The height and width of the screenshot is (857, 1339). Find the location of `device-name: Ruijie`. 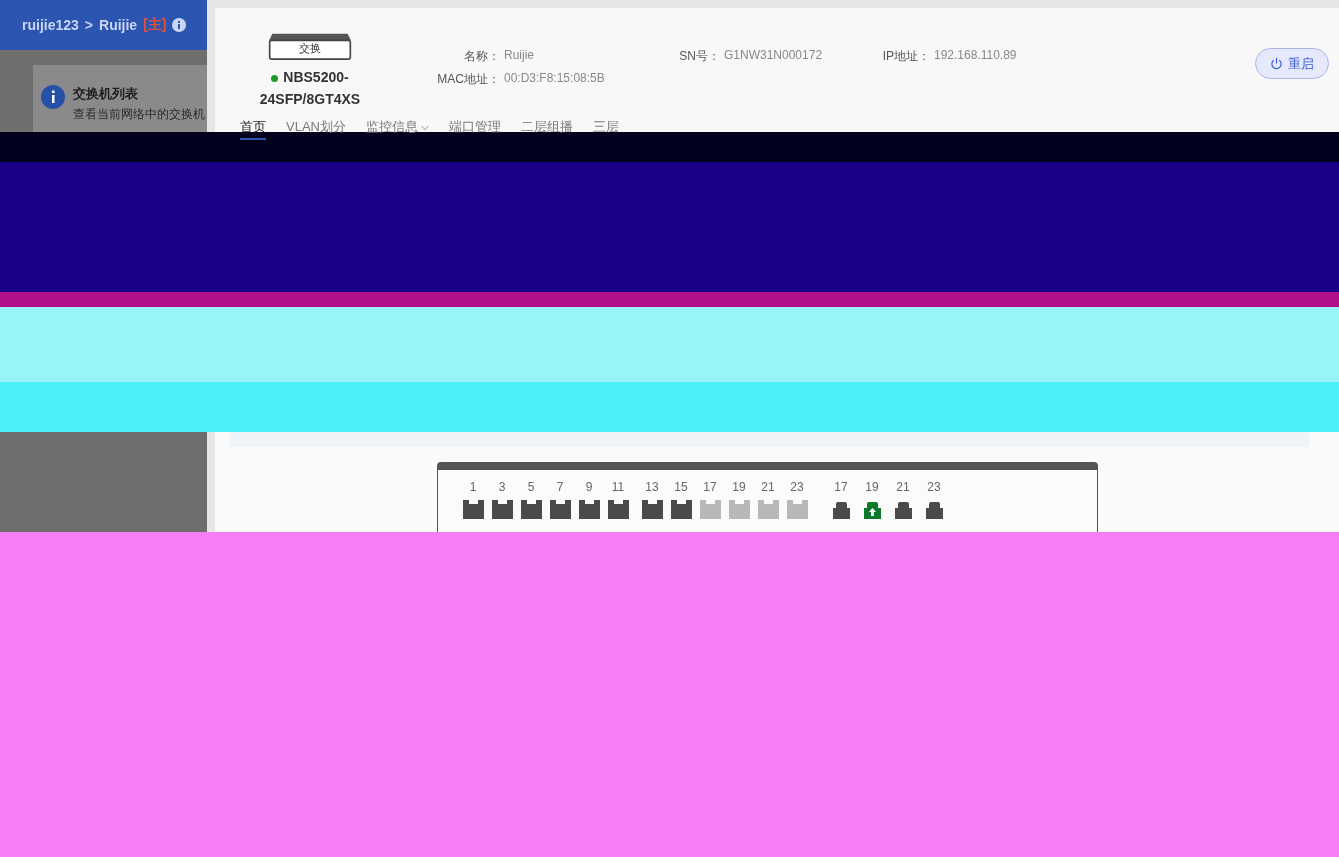

device-name: Ruijie is located at coordinates (118, 25).